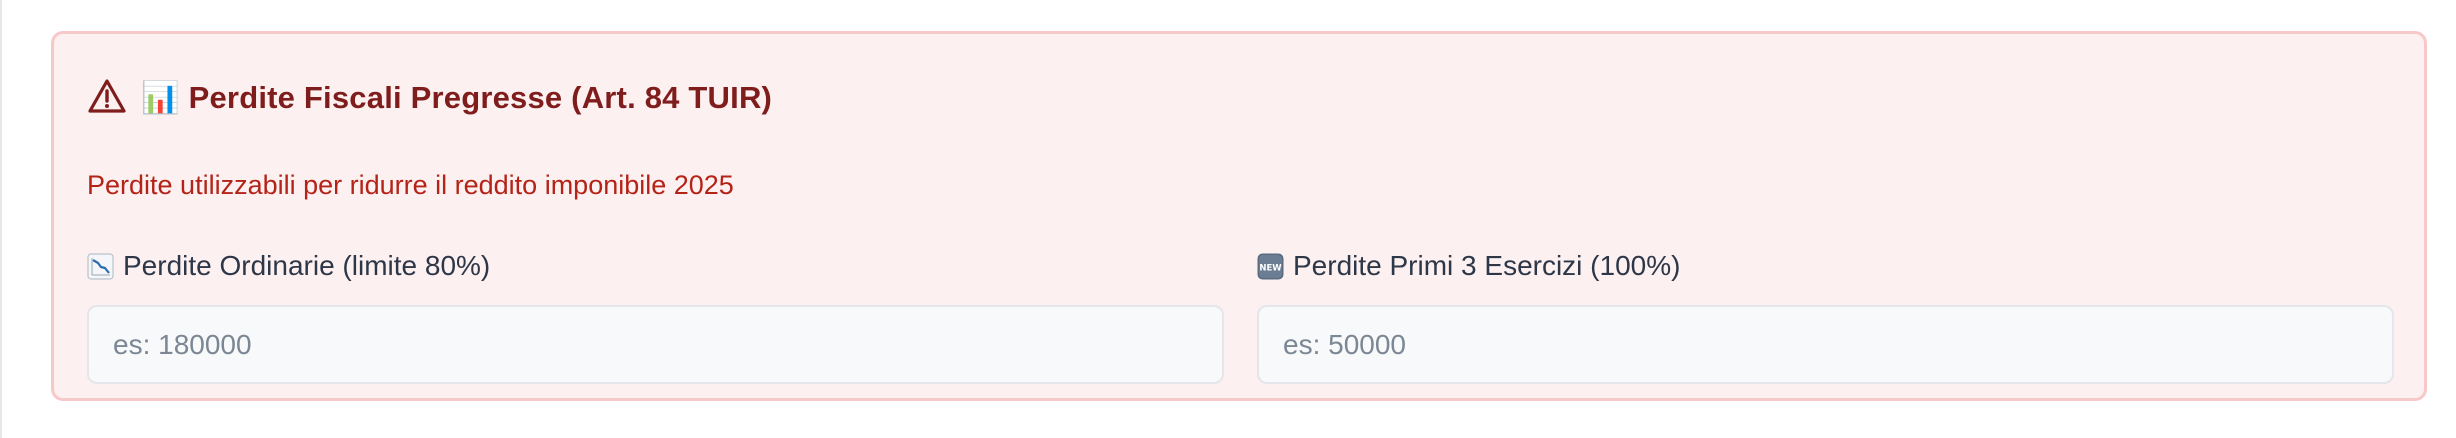  What do you see at coordinates (307, 265) in the screenshot?
I see `ordinary-losses-label-text: Perdite Ordinarie (limite 80%)` at bounding box center [307, 265].